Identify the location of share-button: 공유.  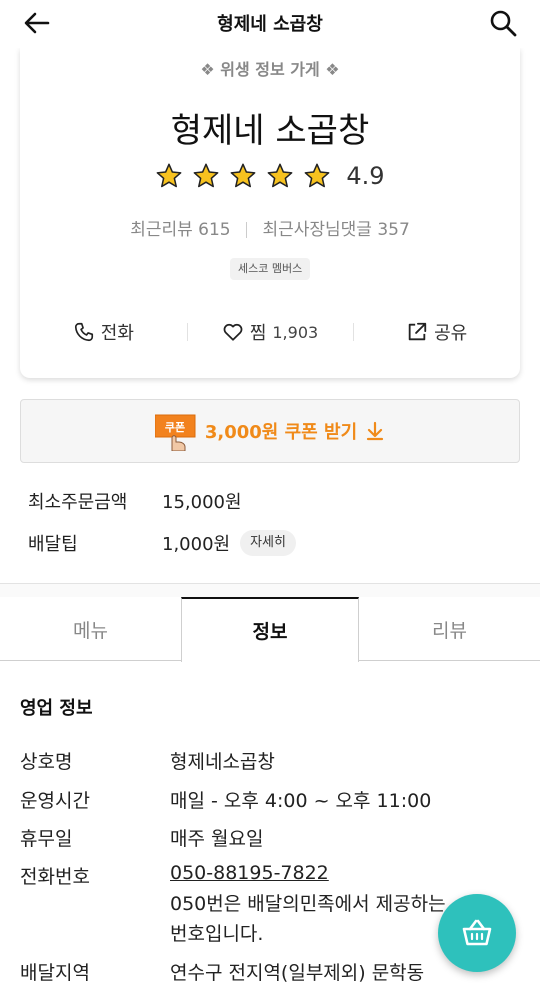
(436, 332).